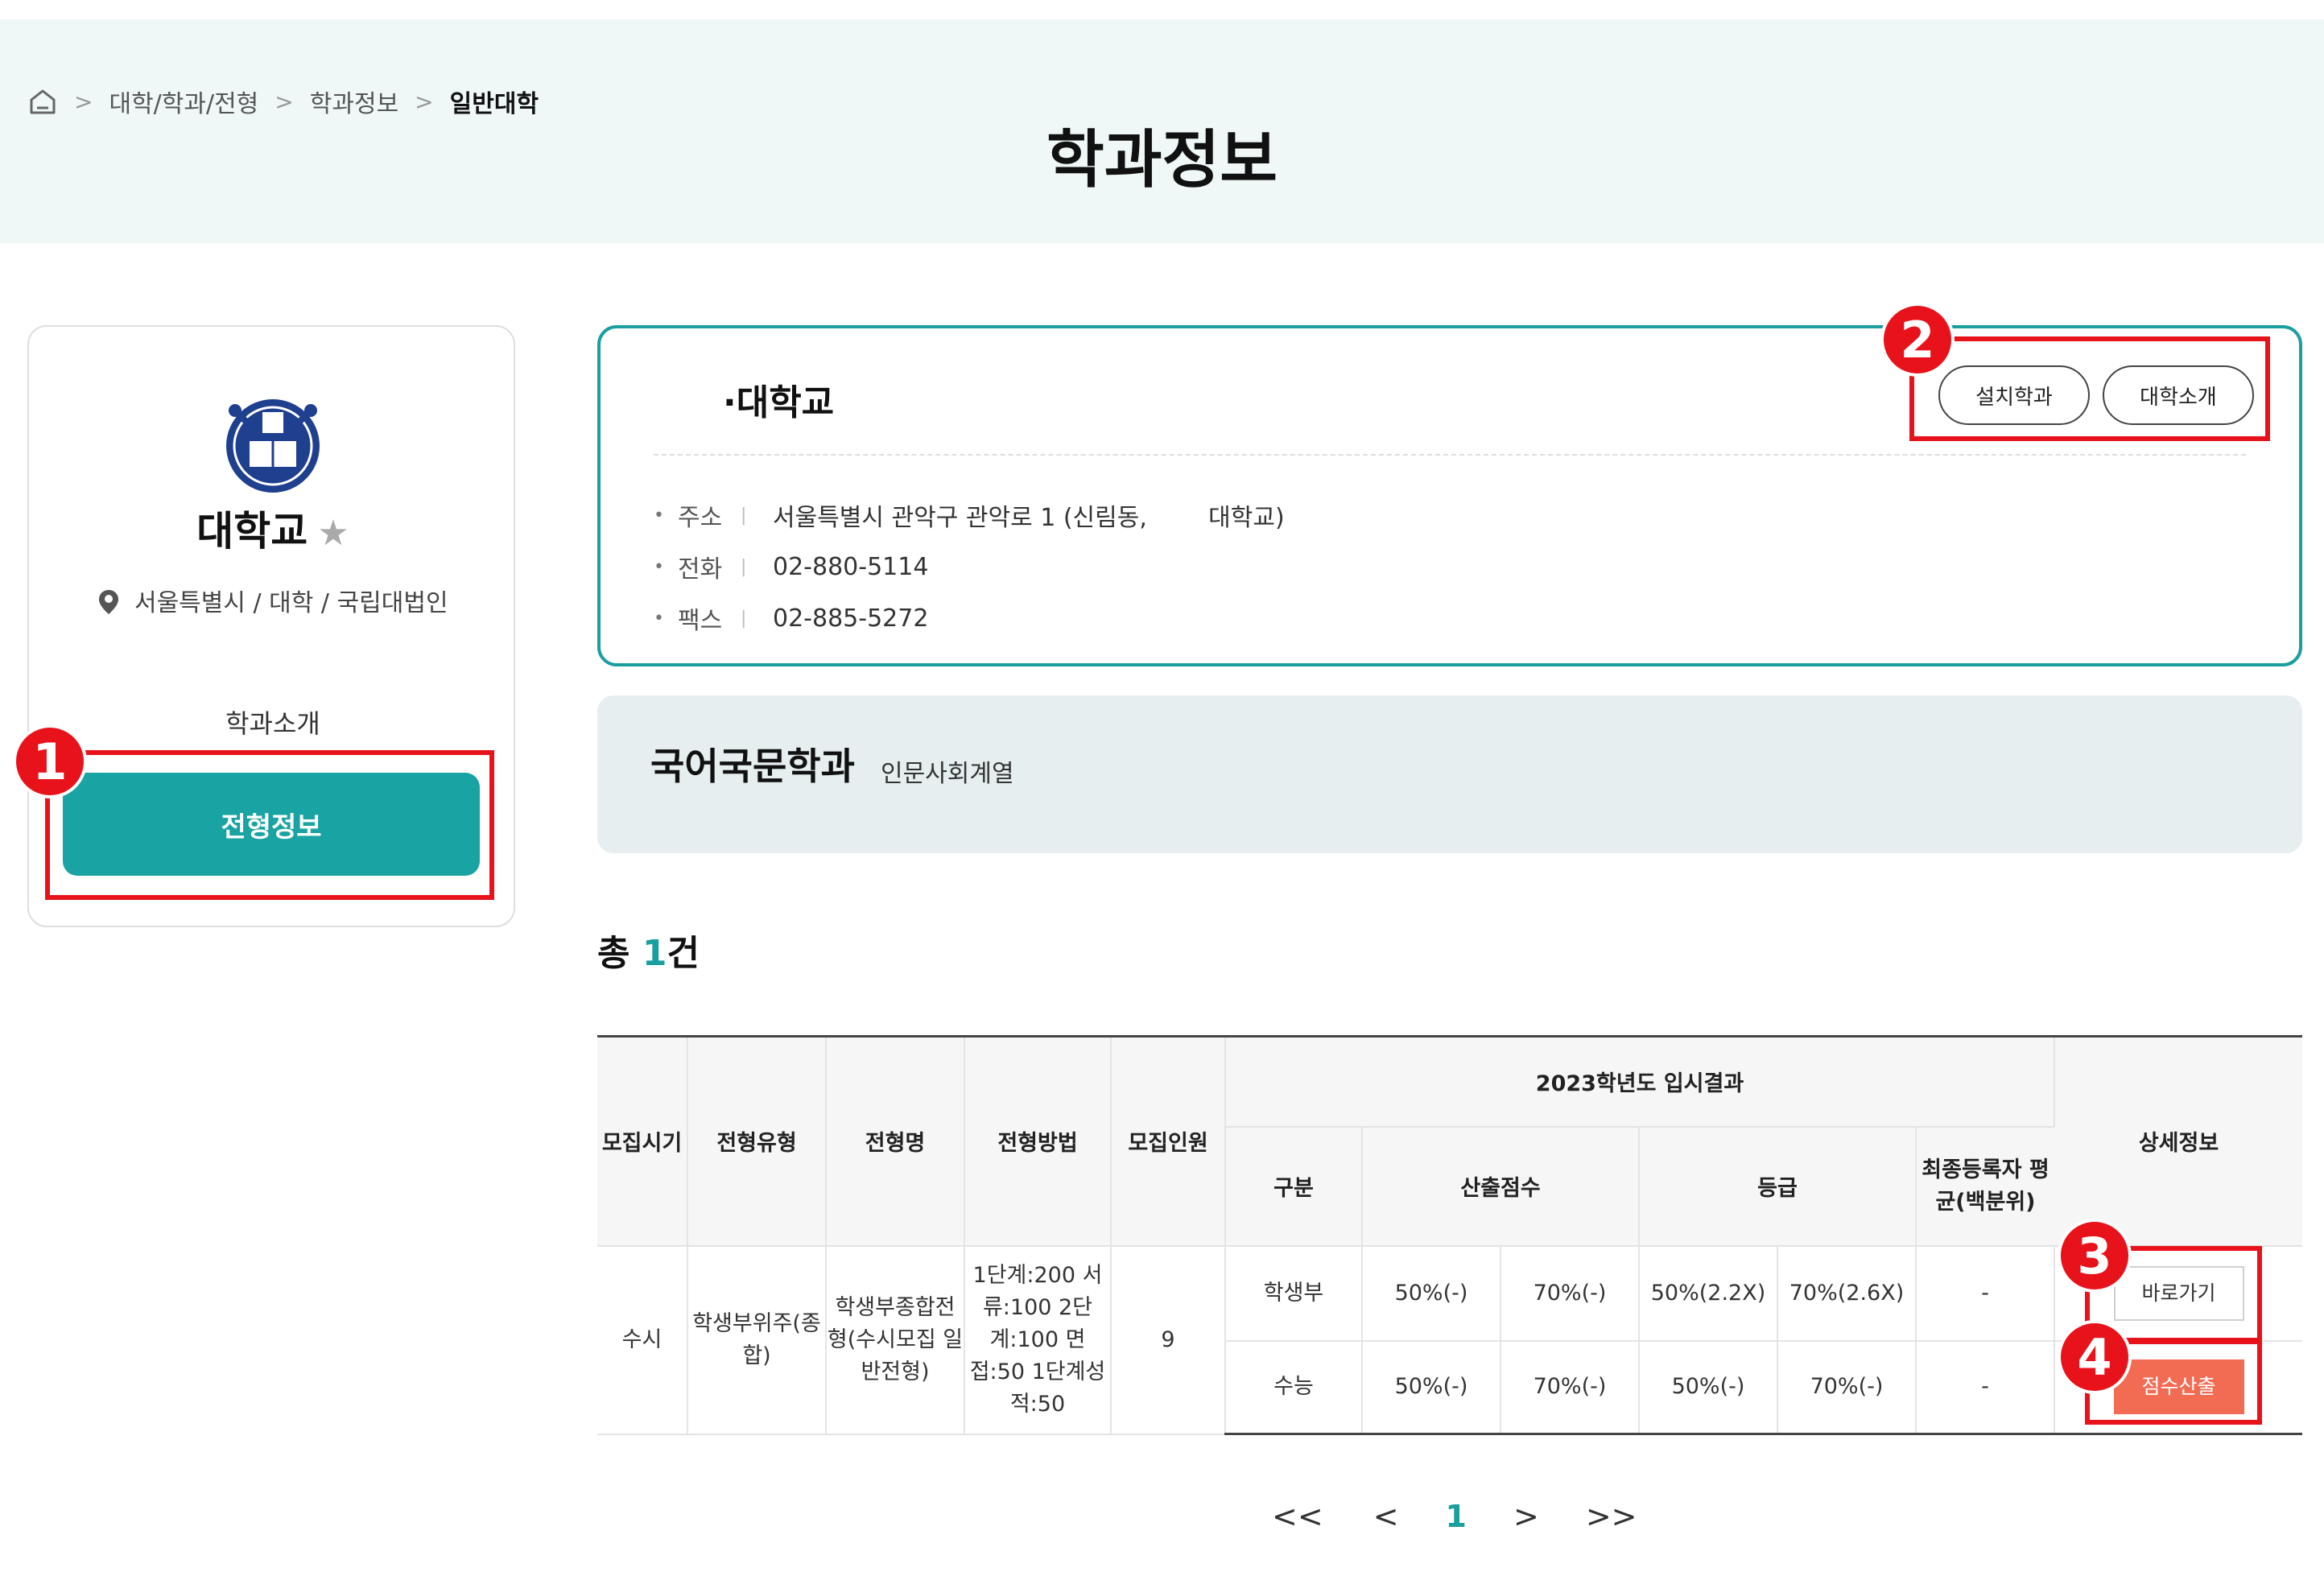 The width and height of the screenshot is (2324, 1576). What do you see at coordinates (700, 518) in the screenshot?
I see `info-label: 주소` at bounding box center [700, 518].